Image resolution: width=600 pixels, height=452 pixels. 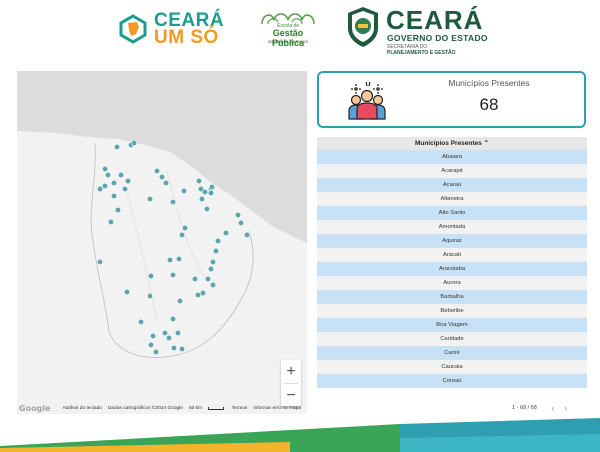 I want to click on next-page-button: ›, so click(x=566, y=408).